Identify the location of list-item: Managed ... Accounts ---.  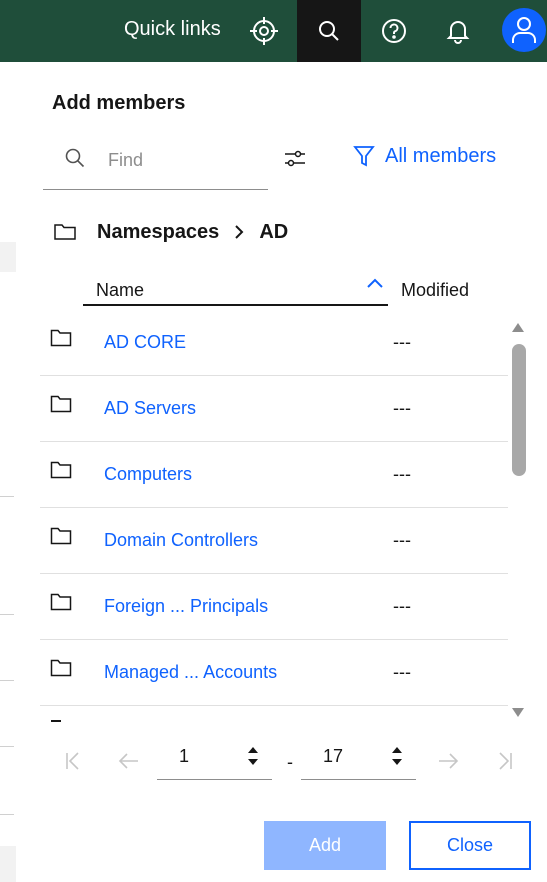
(274, 673).